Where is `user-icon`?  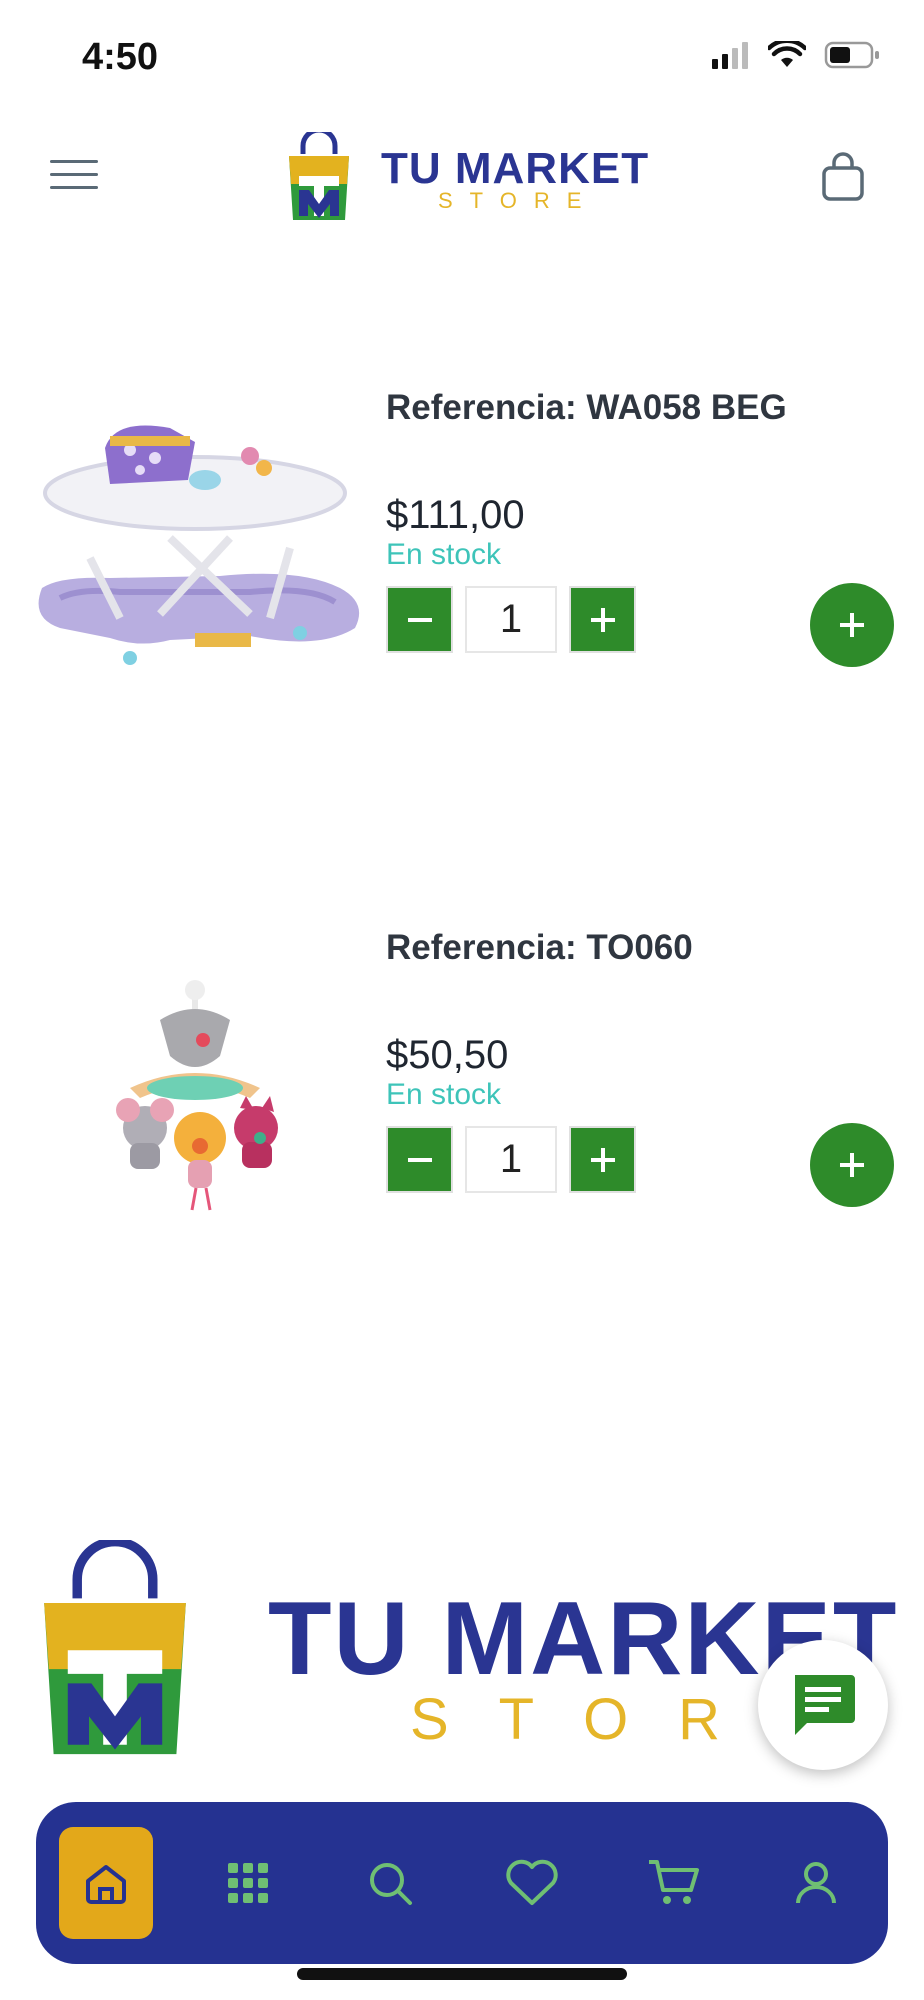
user-icon is located at coordinates (816, 1883).